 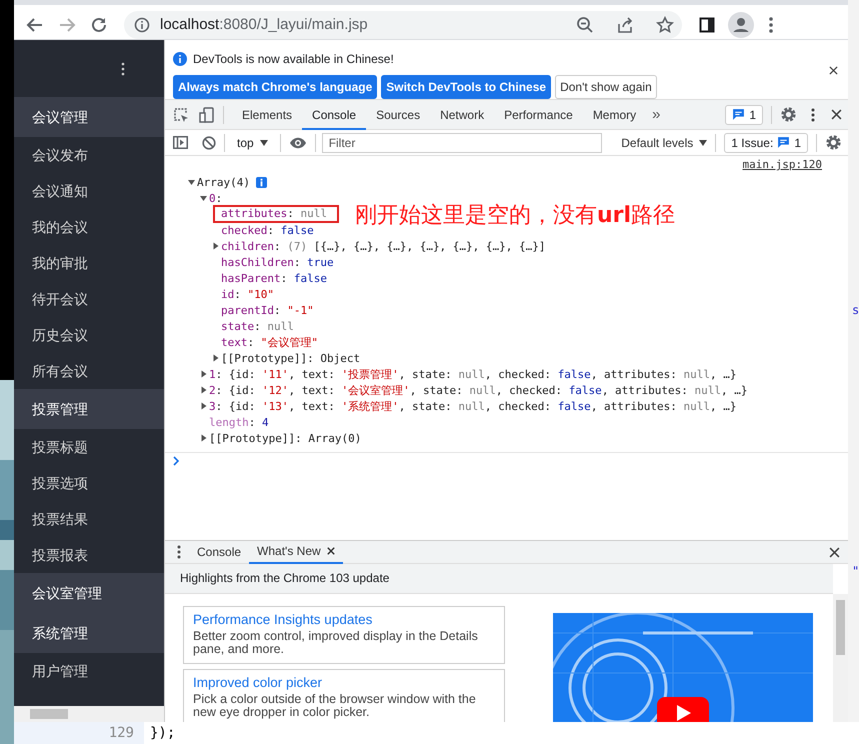 I want to click on zoom-out-icon, so click(x=585, y=25).